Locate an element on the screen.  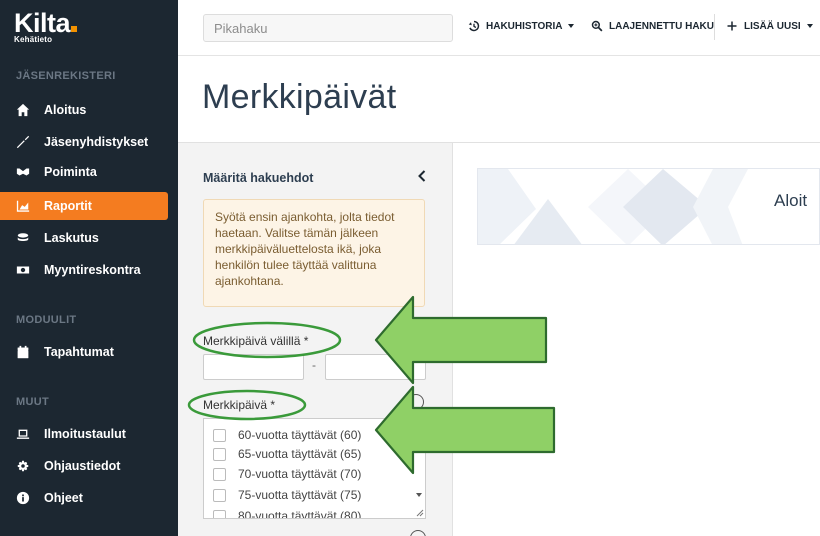
advanced-search-button: LAAJENNETTU HAKU is located at coordinates (652, 26).